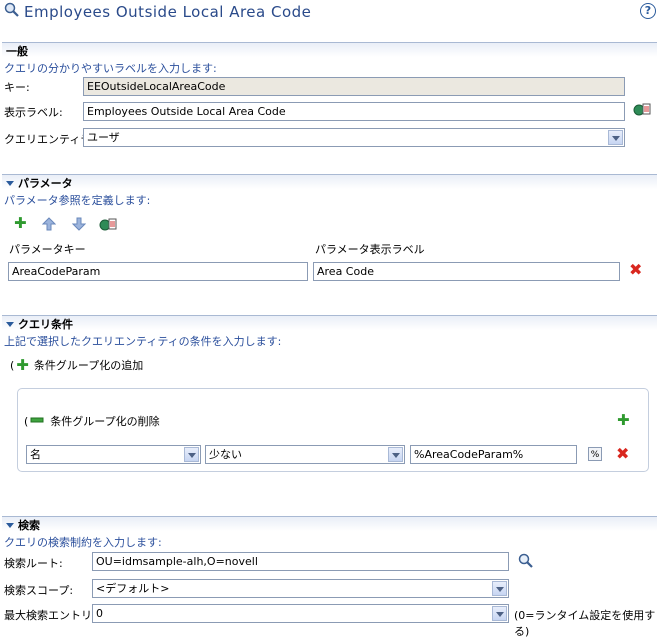  Describe the element at coordinates (22, 365) in the screenshot. I see `add-group-icon: ✚` at that location.